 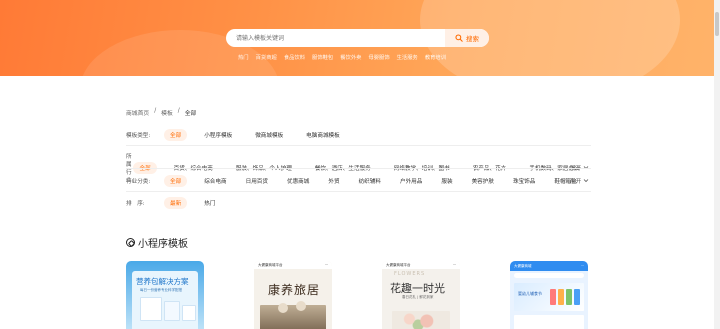 I want to click on template-card: 大健康商城平台 ··· FLOWERS 花趣一时光 春日花礼 | 鲜花到家, so click(x=421, y=295).